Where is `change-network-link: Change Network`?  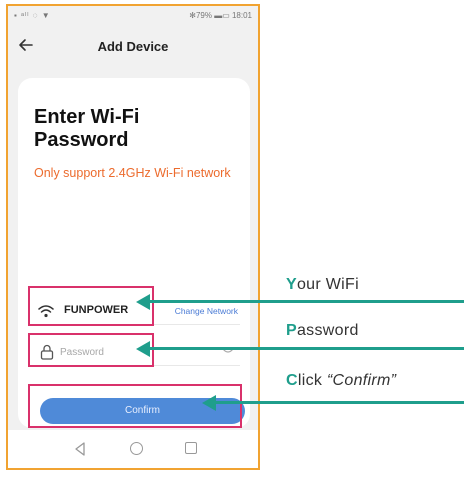 change-network-link: Change Network is located at coordinates (206, 311).